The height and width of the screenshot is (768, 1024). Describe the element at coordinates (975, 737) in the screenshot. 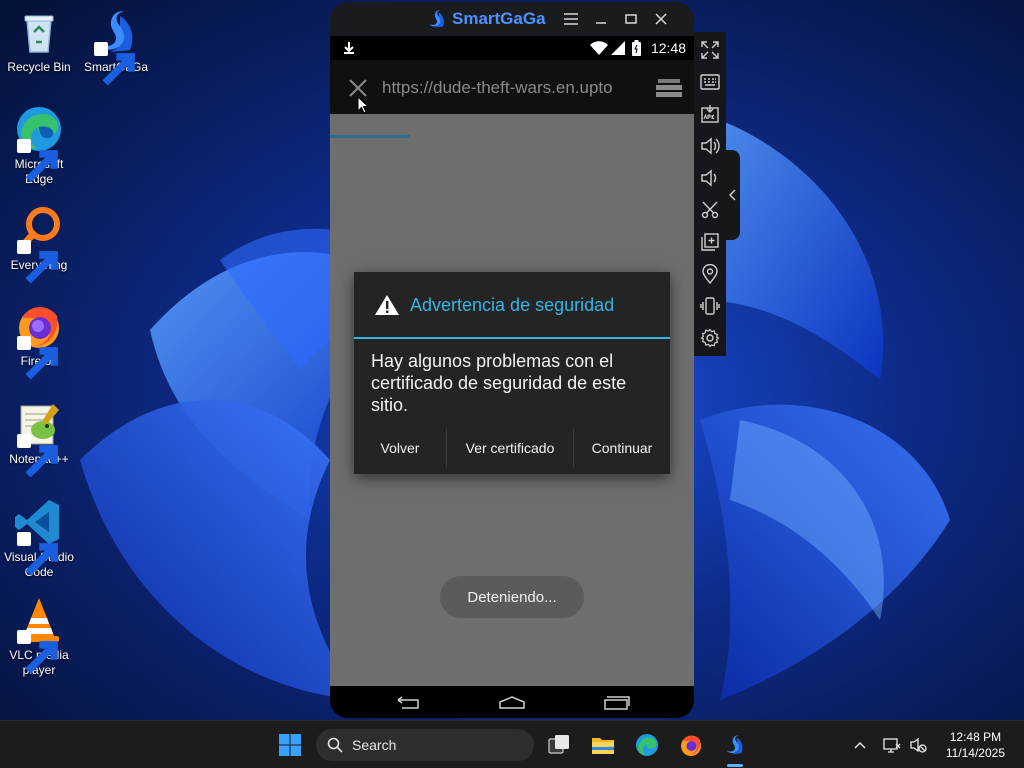

I see `clock-time: 12:48 PM` at that location.